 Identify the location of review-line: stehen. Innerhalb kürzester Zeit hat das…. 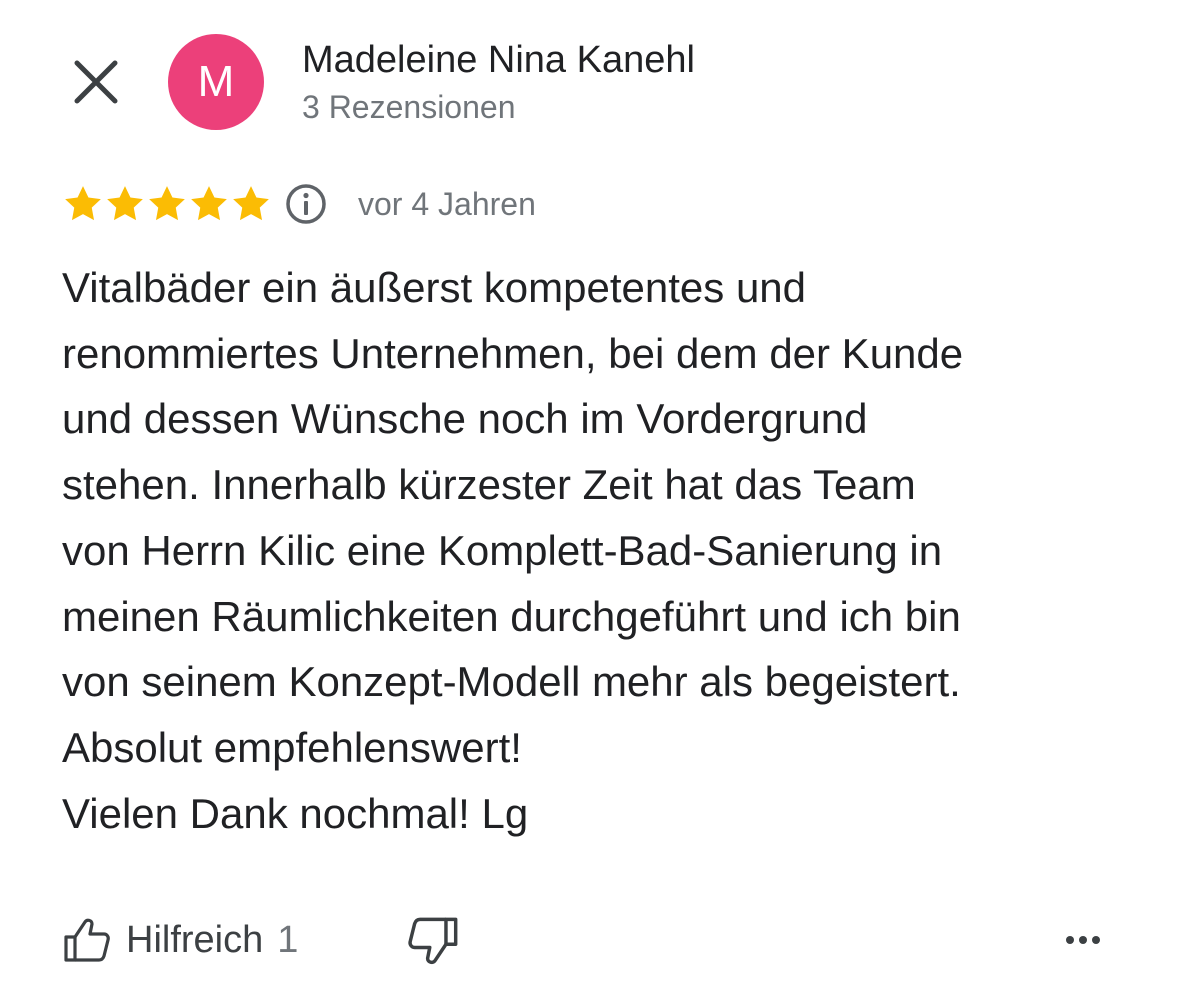
(489, 485).